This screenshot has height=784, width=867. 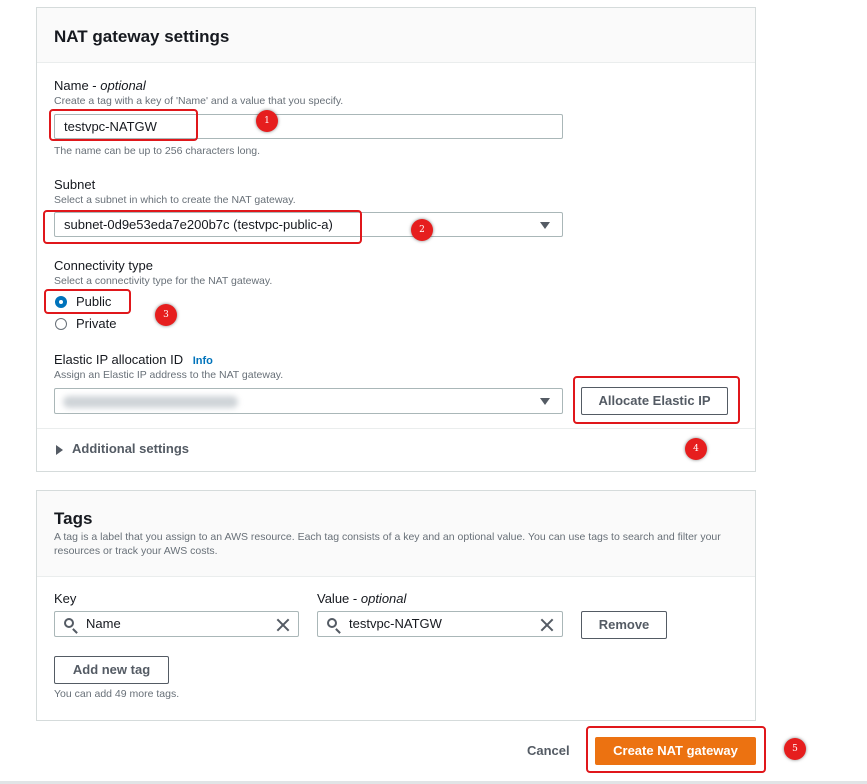 I want to click on name-label: Name - optional, so click(x=100, y=85).